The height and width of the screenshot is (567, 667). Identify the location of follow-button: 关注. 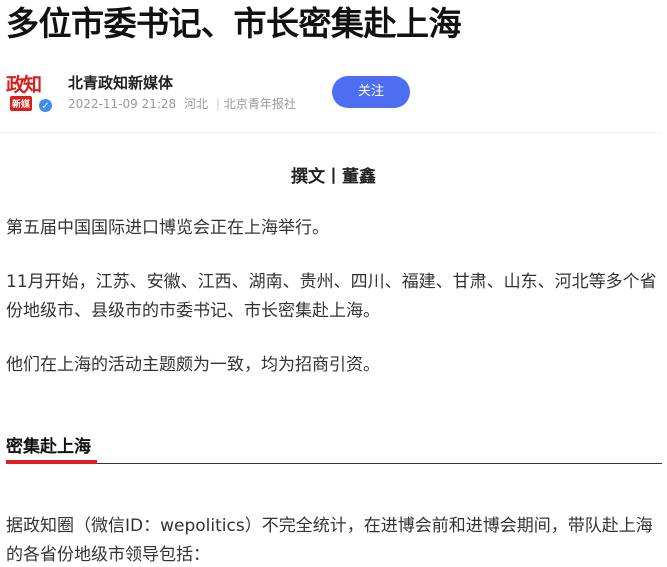
(371, 92).